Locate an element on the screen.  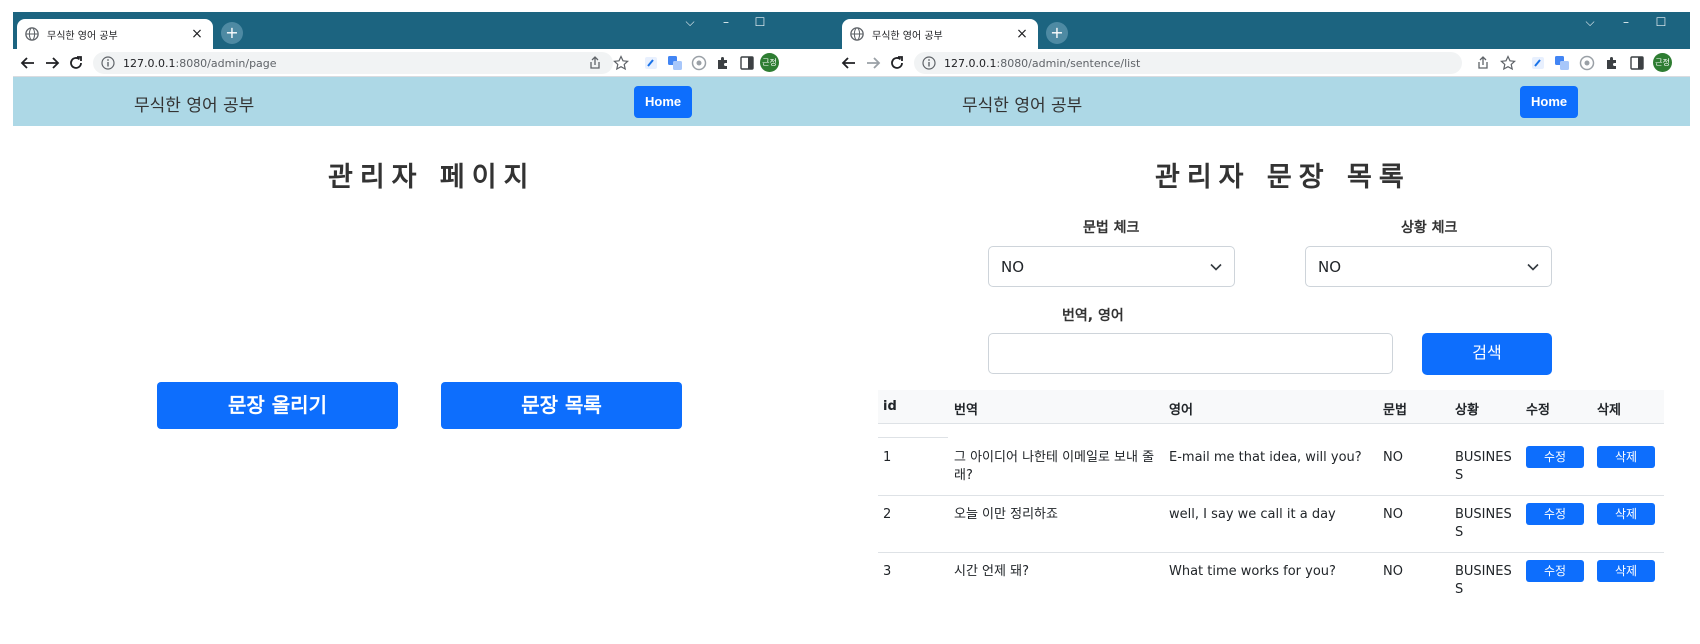
search-button: 검색 is located at coordinates (1487, 354).